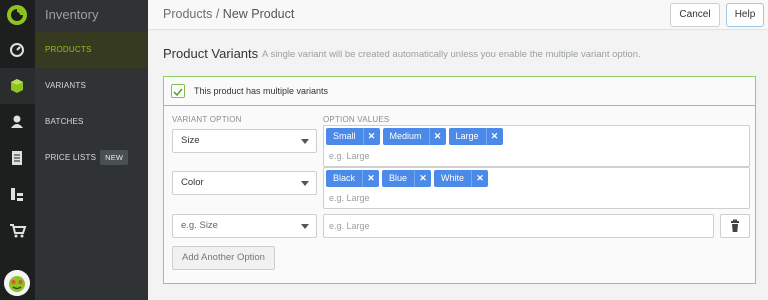  I want to click on option-tag: Blue ✕, so click(407, 178).